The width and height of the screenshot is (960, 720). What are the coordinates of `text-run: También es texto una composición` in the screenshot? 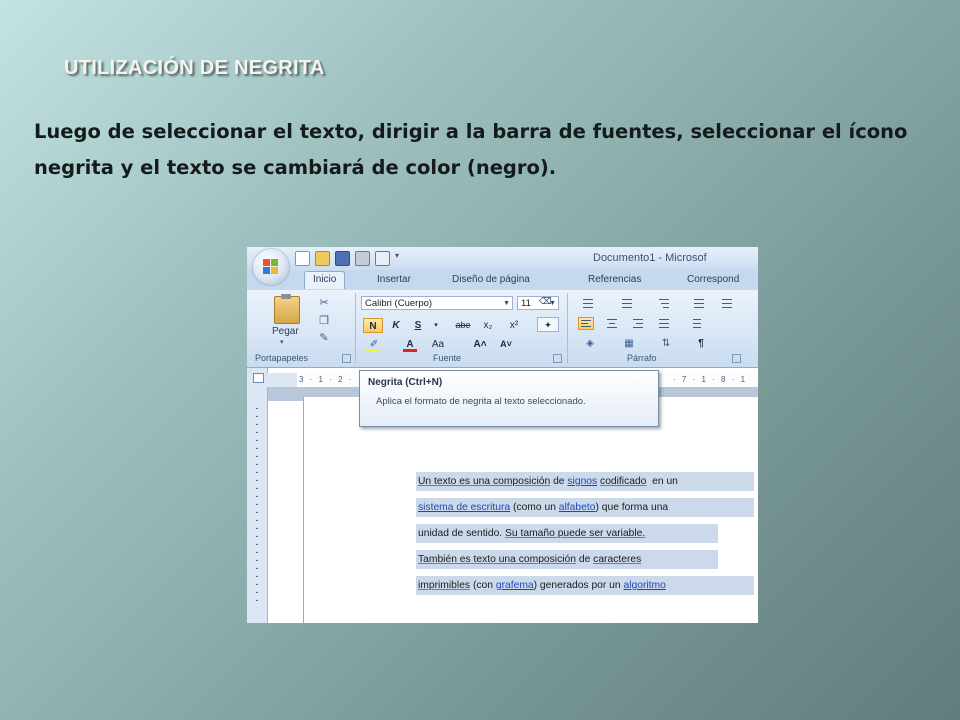 It's located at (497, 559).